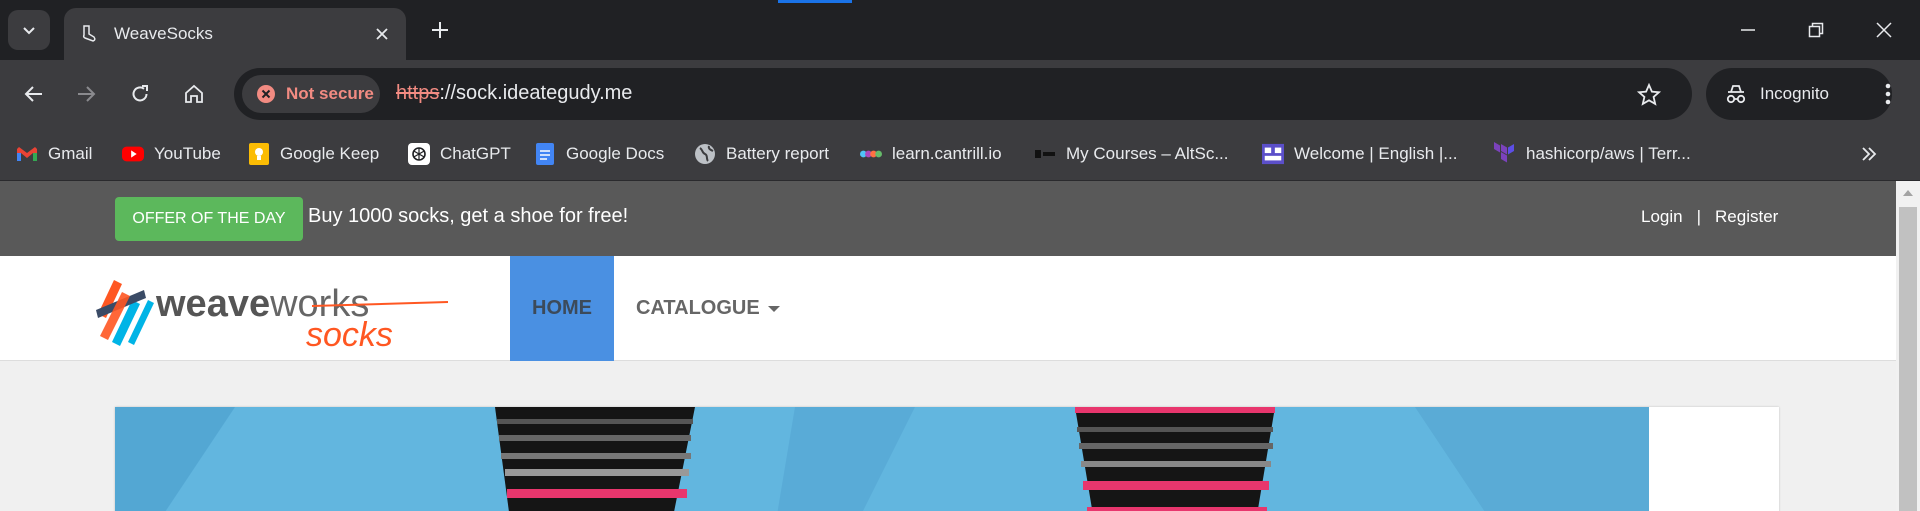 This screenshot has height=511, width=1920. What do you see at coordinates (235, 34) in the screenshot?
I see `tab-weavesocks: WeaveSocks` at bounding box center [235, 34].